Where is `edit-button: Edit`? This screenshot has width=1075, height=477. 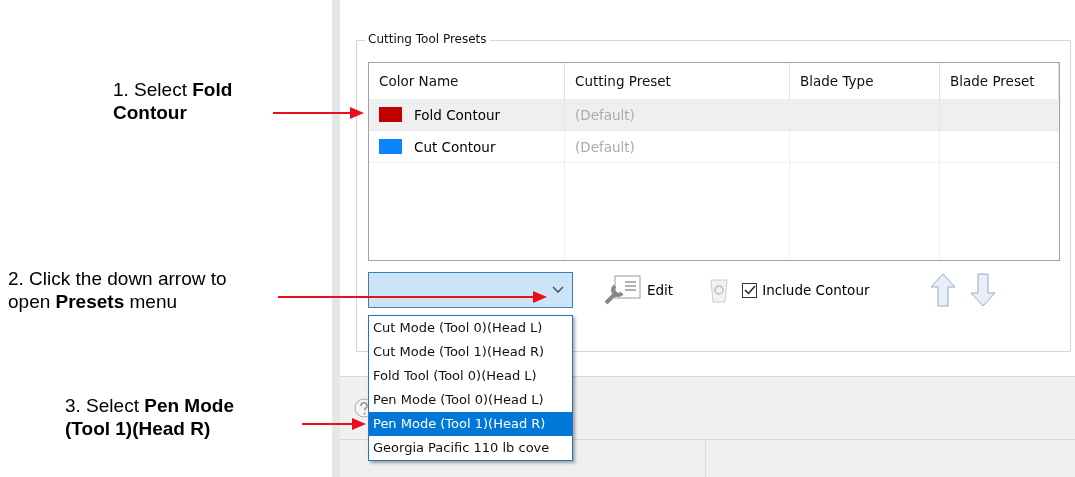 edit-button: Edit is located at coordinates (638, 290).